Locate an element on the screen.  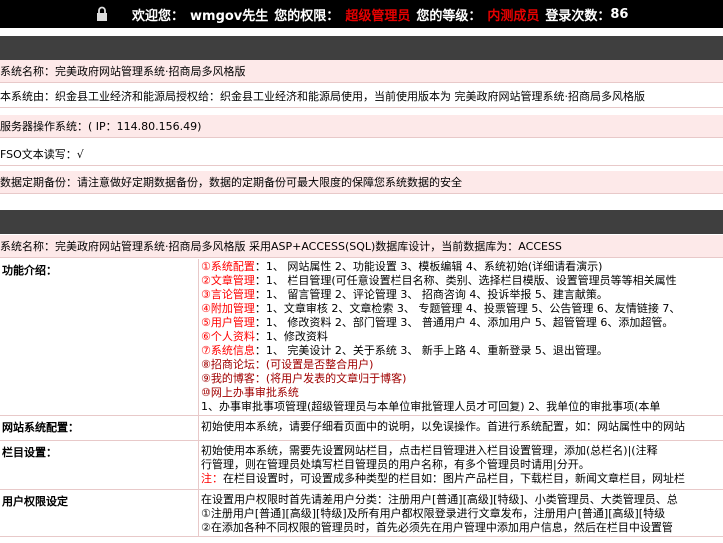
section-header-bar is located at coordinates (361, 48).